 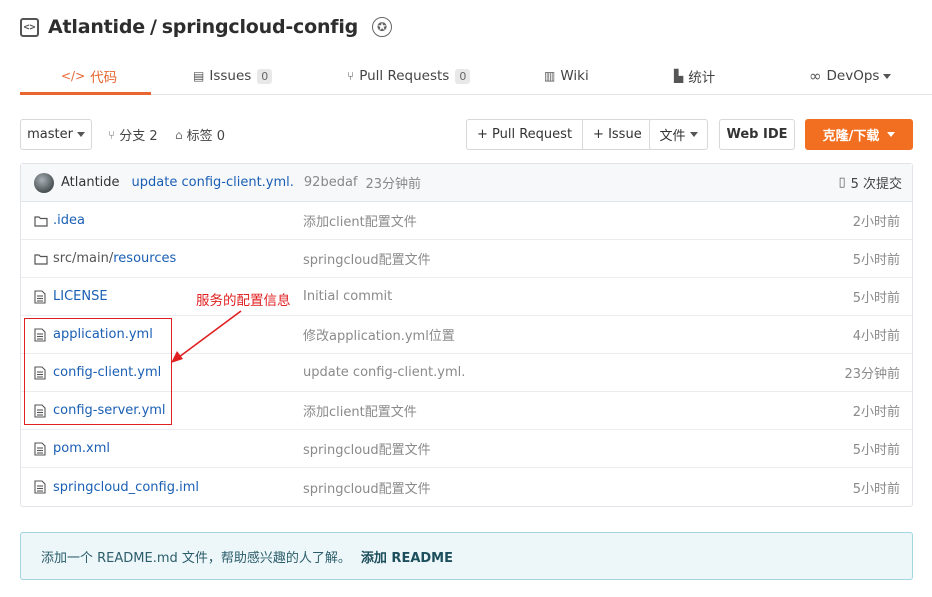 I want to click on branch-icon: ⑂, so click(x=112, y=134).